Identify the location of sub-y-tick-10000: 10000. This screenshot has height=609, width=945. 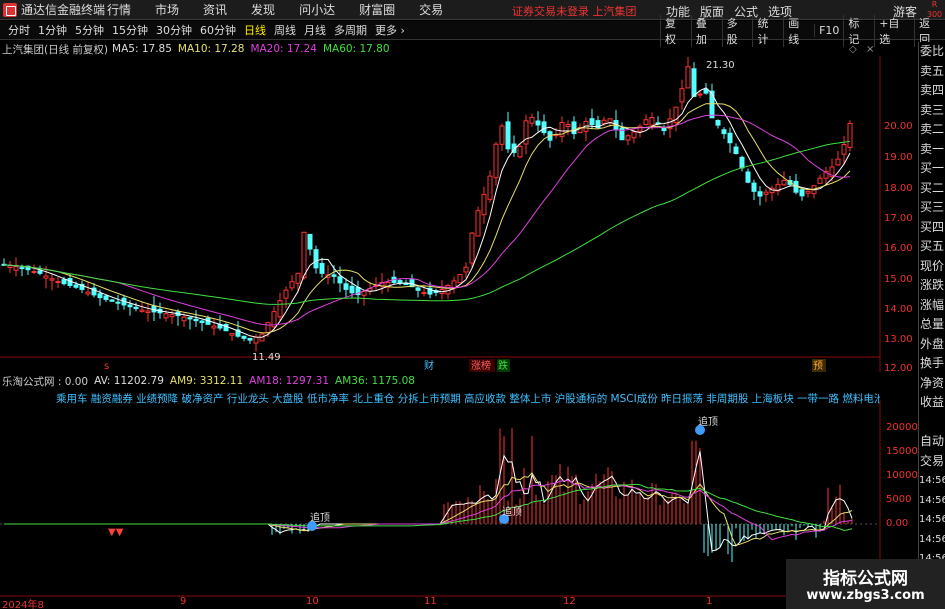
(902, 475).